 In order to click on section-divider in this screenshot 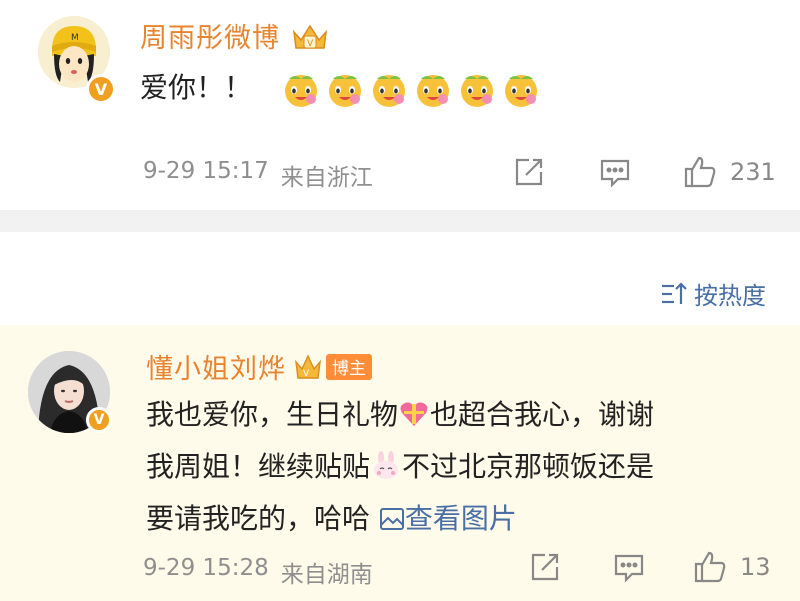, I will do `click(400, 221)`.